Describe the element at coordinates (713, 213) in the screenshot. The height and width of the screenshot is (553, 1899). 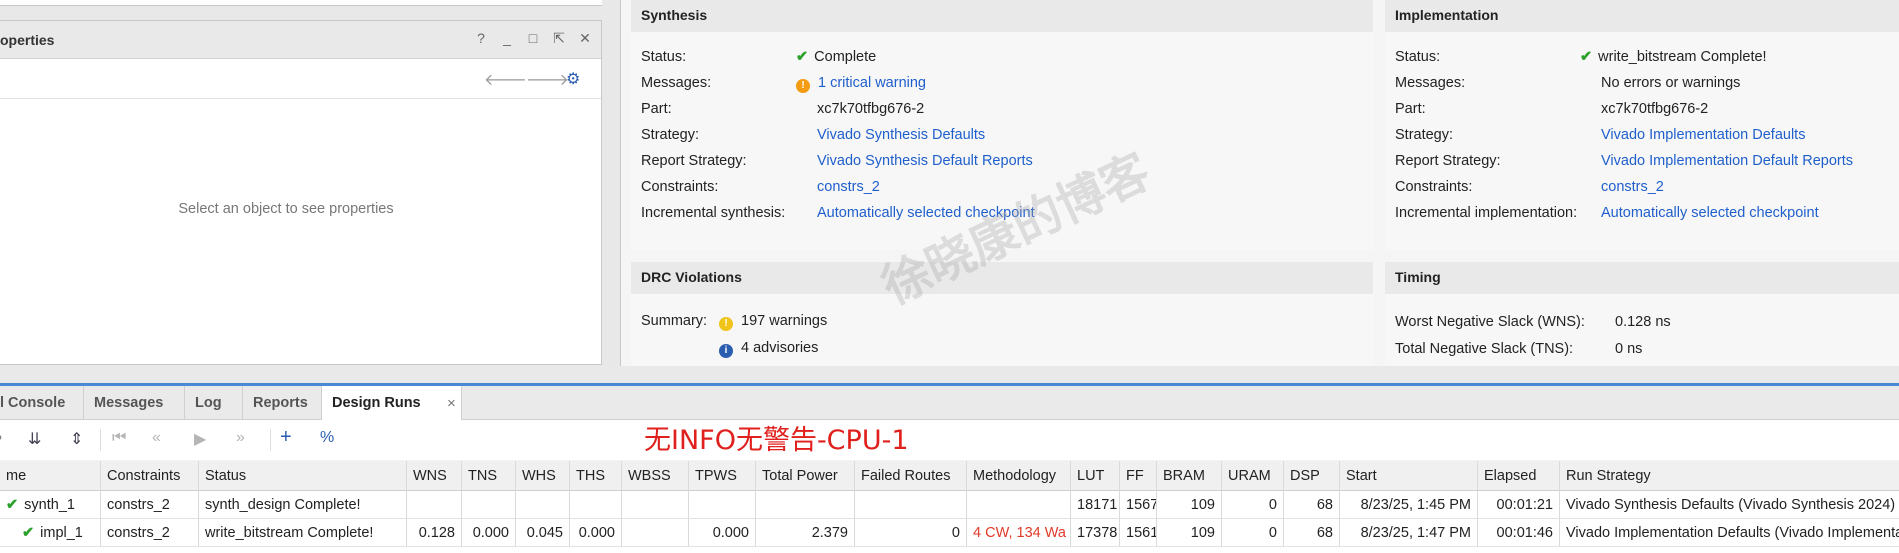
I see `synthesis-incremental-label: Incremental synthesis:` at that location.